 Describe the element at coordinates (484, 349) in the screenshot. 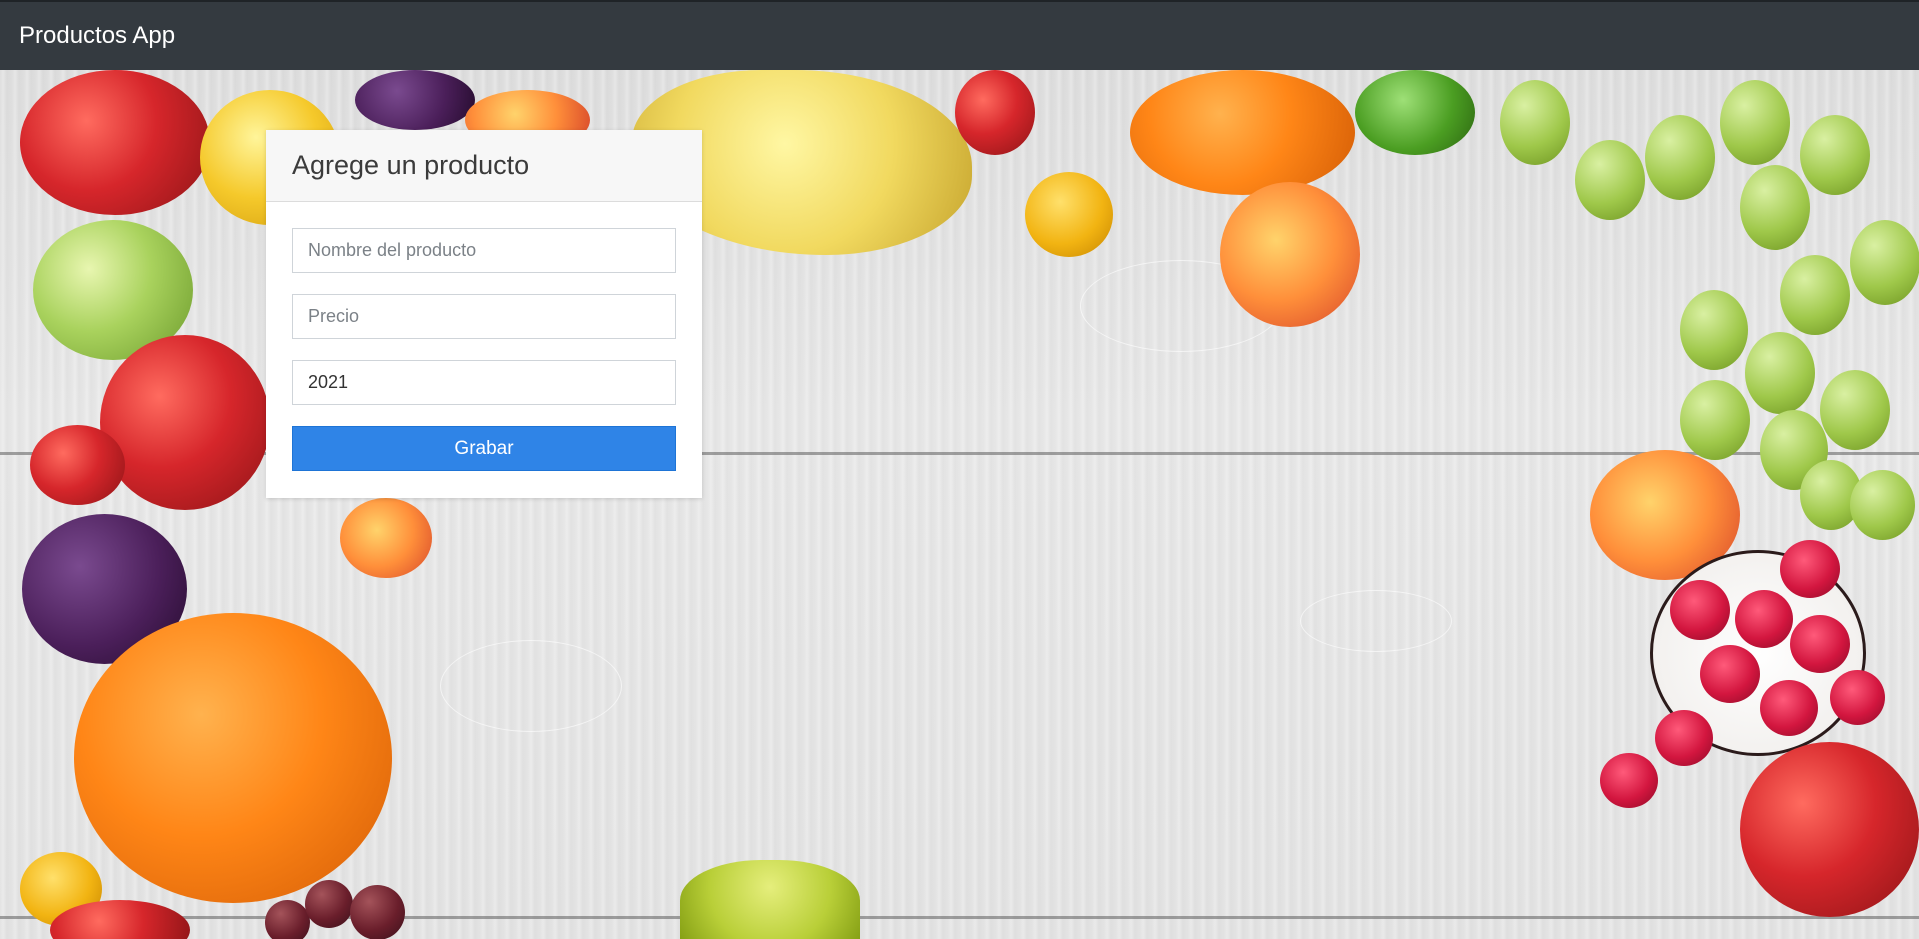

I see `card-body: Grabar` at that location.